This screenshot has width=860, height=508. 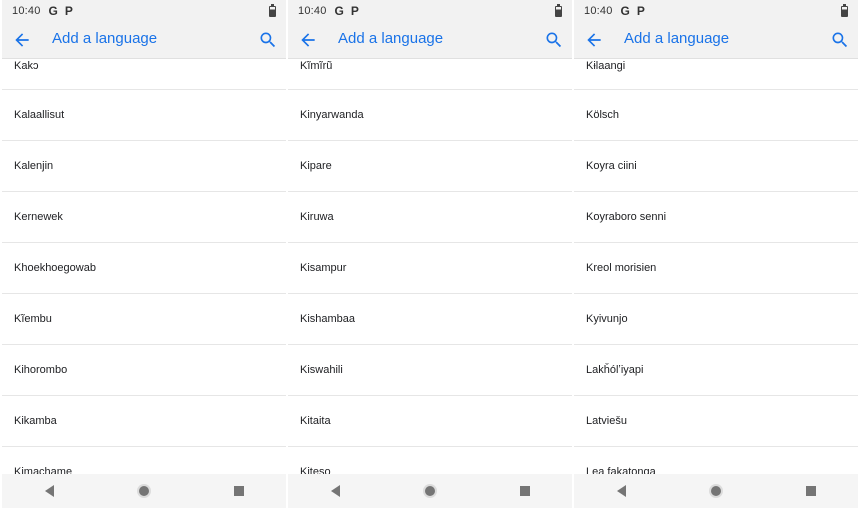 I want to click on list-item: Kipare, so click(x=430, y=166).